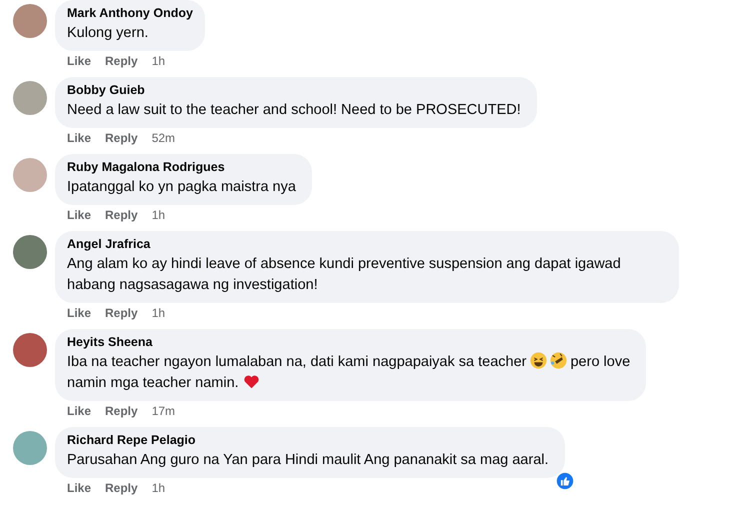 The image size is (750, 510). What do you see at coordinates (367, 244) in the screenshot?
I see `author-name: Angel Jrafrica` at bounding box center [367, 244].